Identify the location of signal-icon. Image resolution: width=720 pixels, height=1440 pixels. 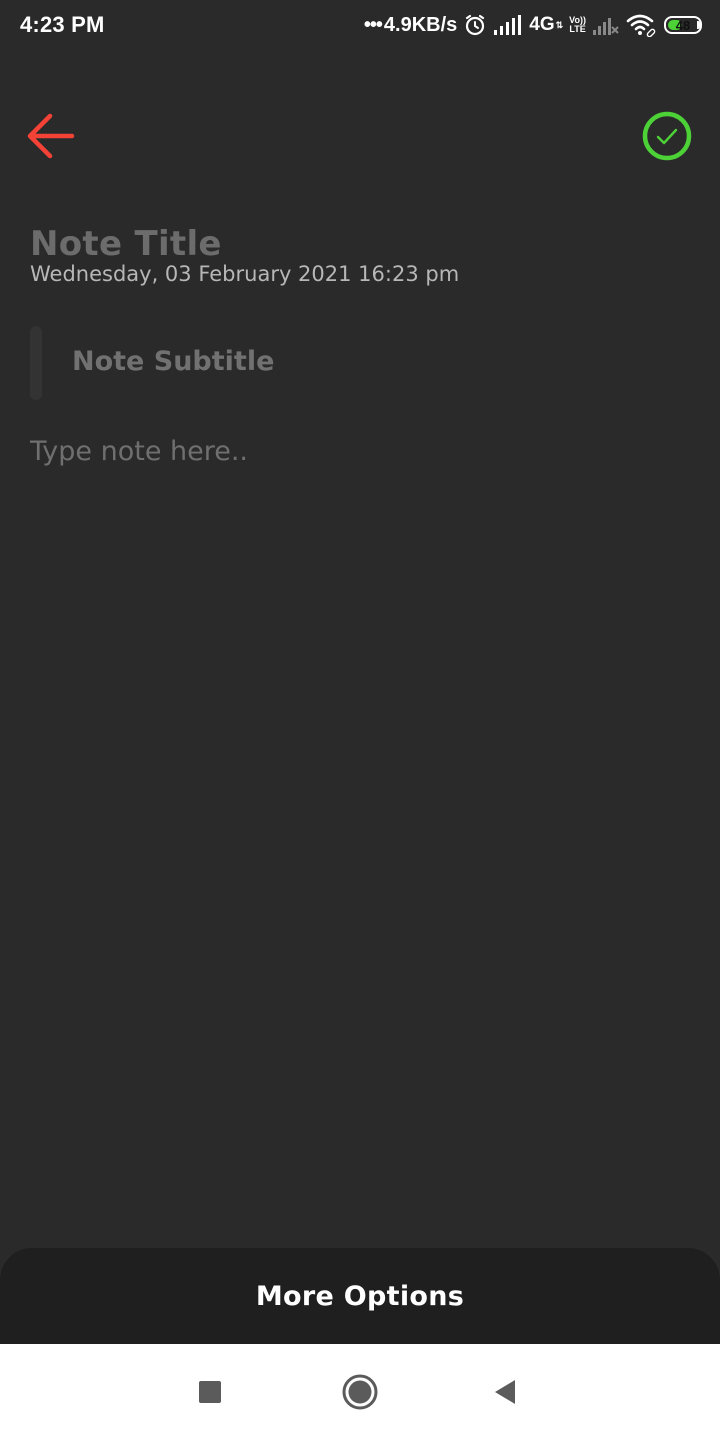
(508, 25).